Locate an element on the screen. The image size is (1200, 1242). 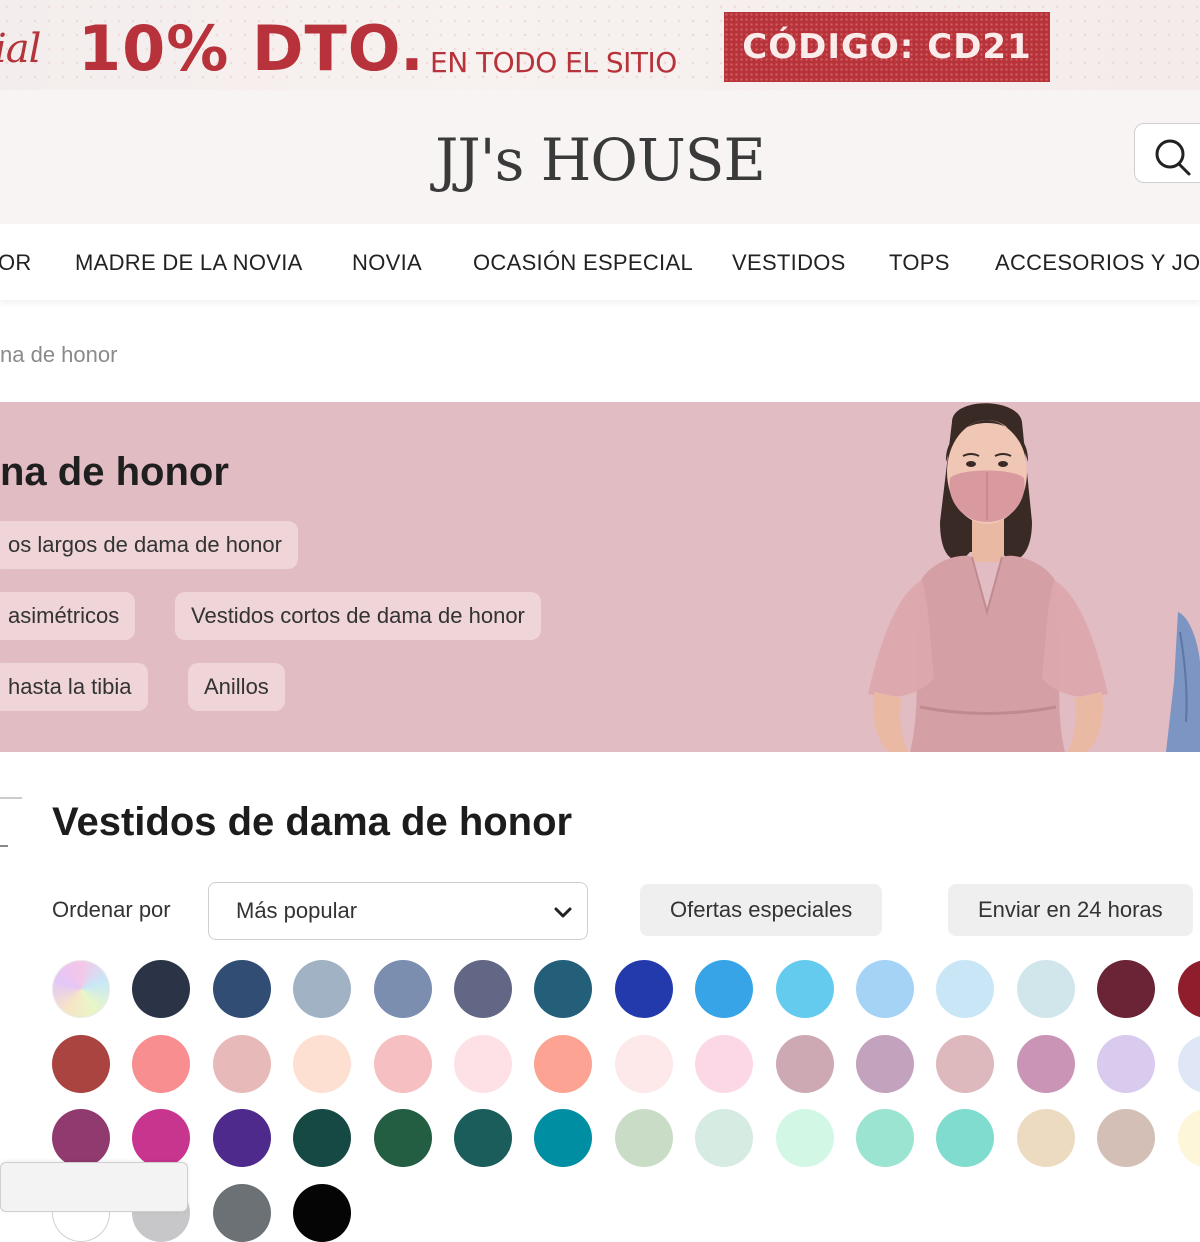
chip-vestidos-largos: os largos de dama de honor is located at coordinates (149, 545).